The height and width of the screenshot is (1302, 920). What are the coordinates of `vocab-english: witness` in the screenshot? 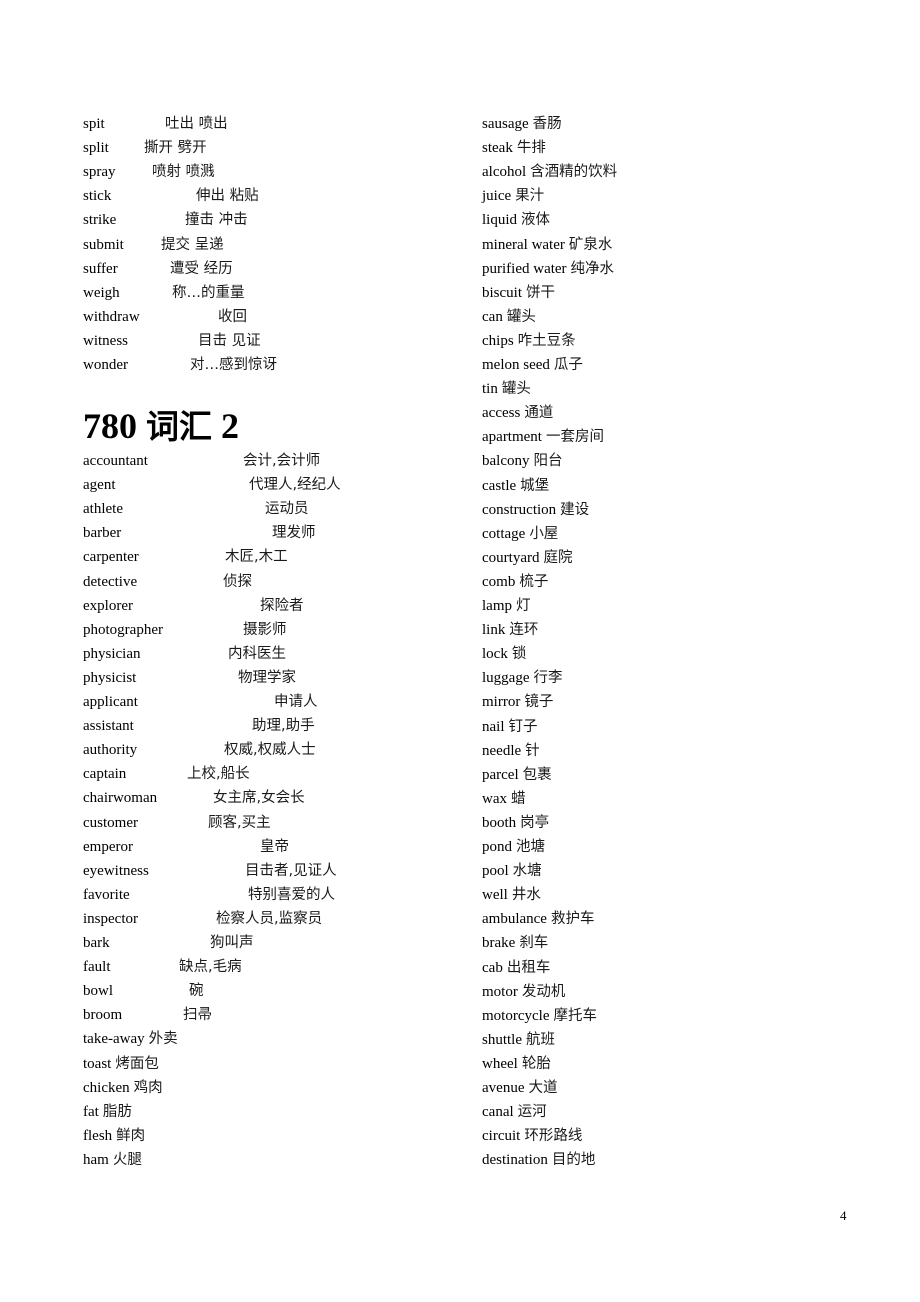 It's located at (105, 340).